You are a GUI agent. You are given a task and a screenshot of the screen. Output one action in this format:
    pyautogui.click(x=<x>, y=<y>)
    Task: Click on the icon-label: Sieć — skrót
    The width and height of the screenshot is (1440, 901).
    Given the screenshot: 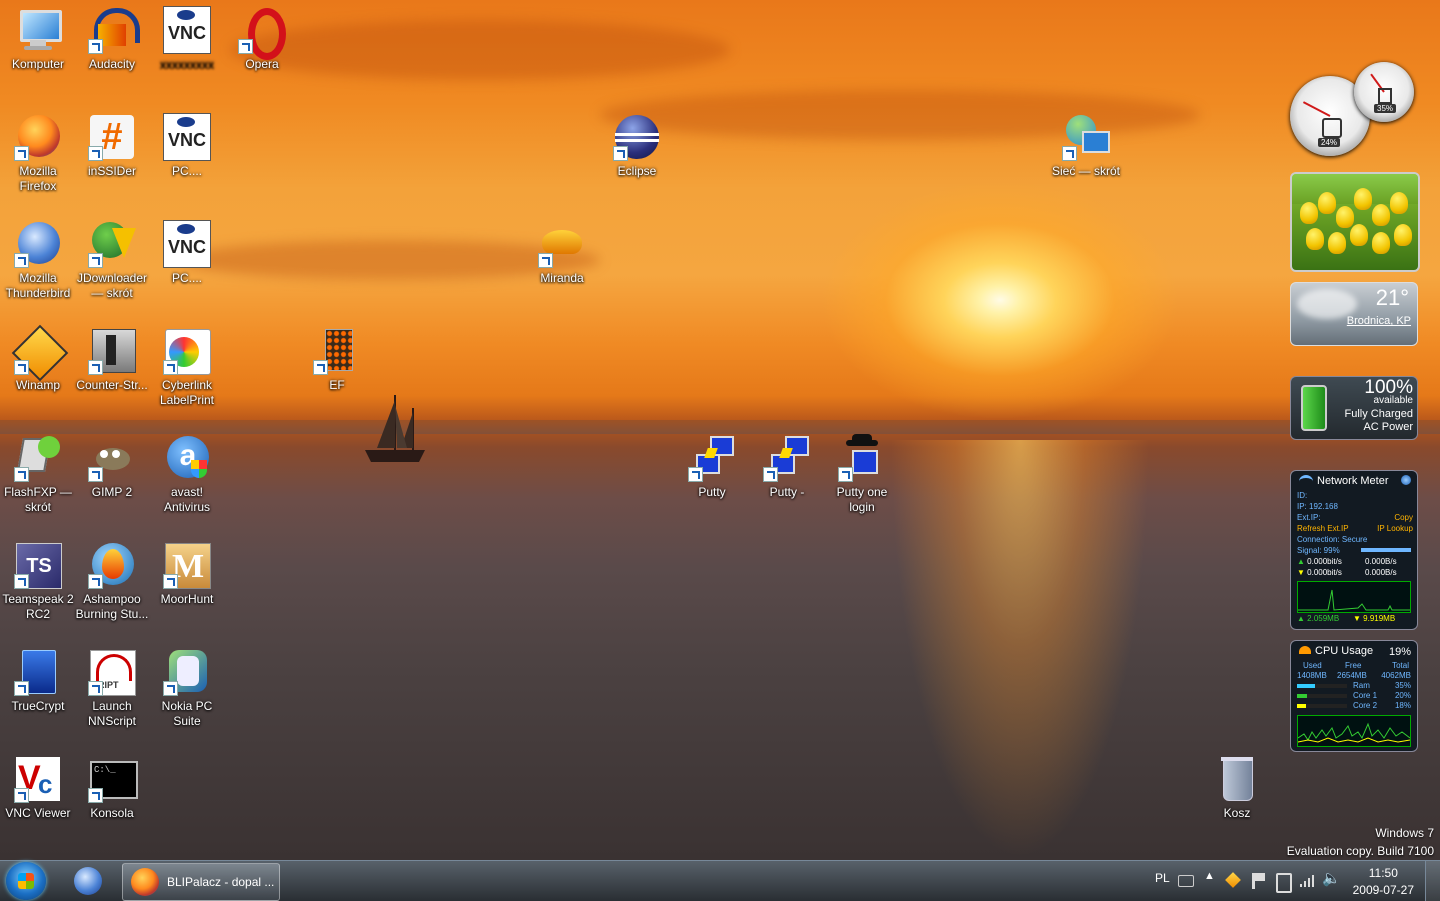 What is the action you would take?
    pyautogui.click(x=1085, y=171)
    